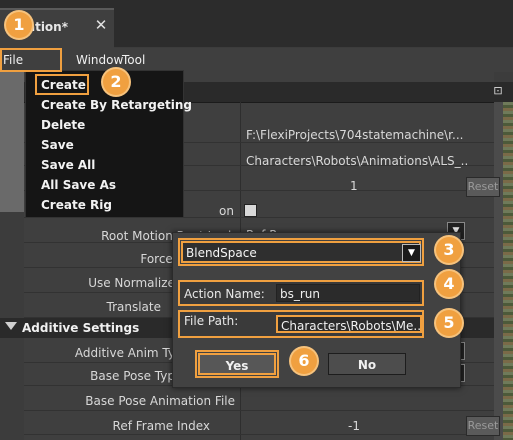  What do you see at coordinates (226, 211) in the screenshot?
I see `property-label: on` at bounding box center [226, 211].